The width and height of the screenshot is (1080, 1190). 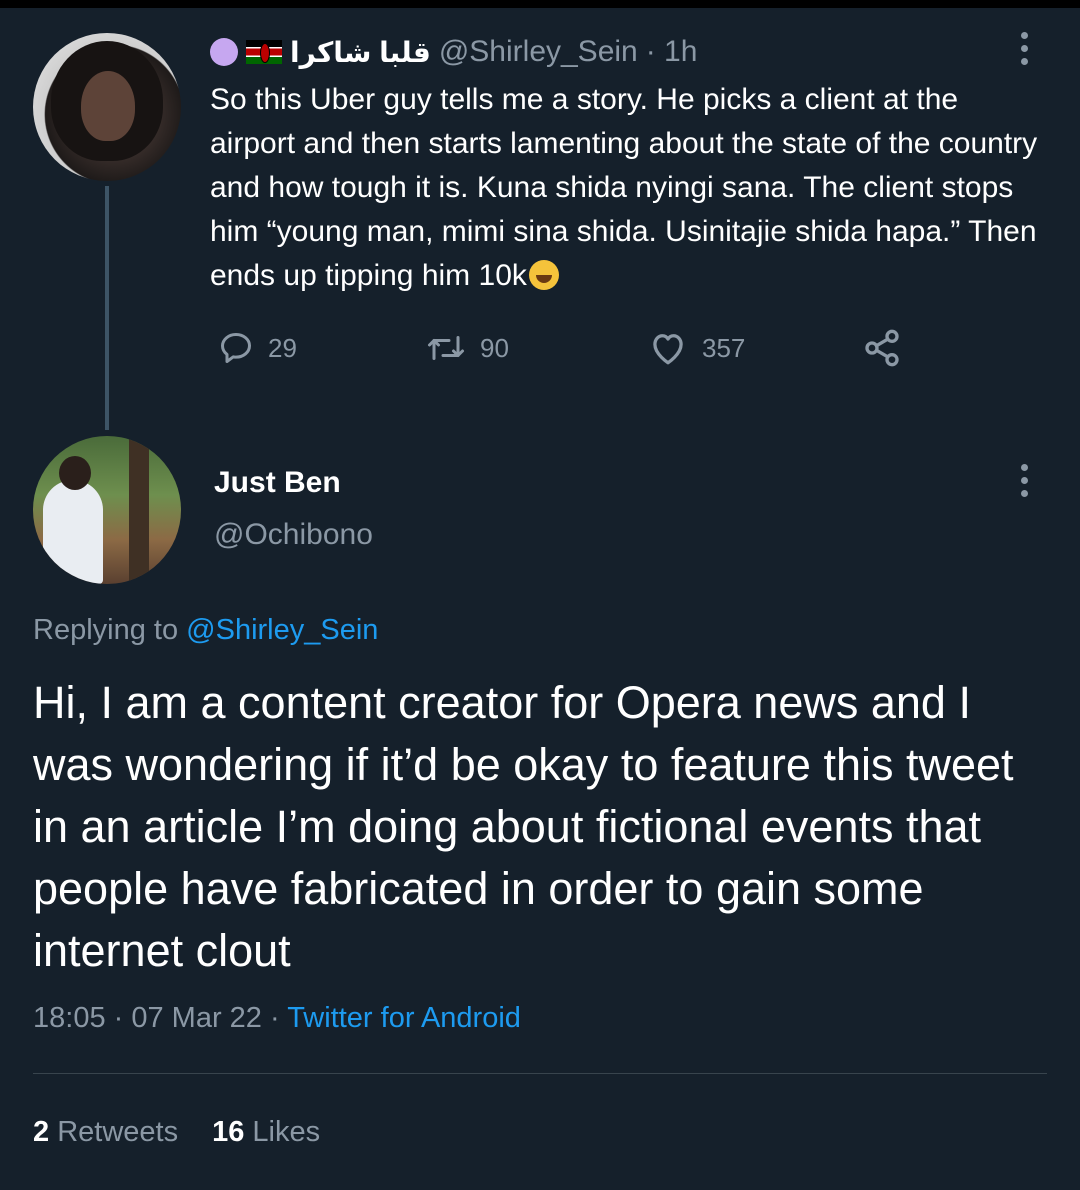 What do you see at coordinates (277, 483) in the screenshot?
I see `reply-display-name: Just Ben` at bounding box center [277, 483].